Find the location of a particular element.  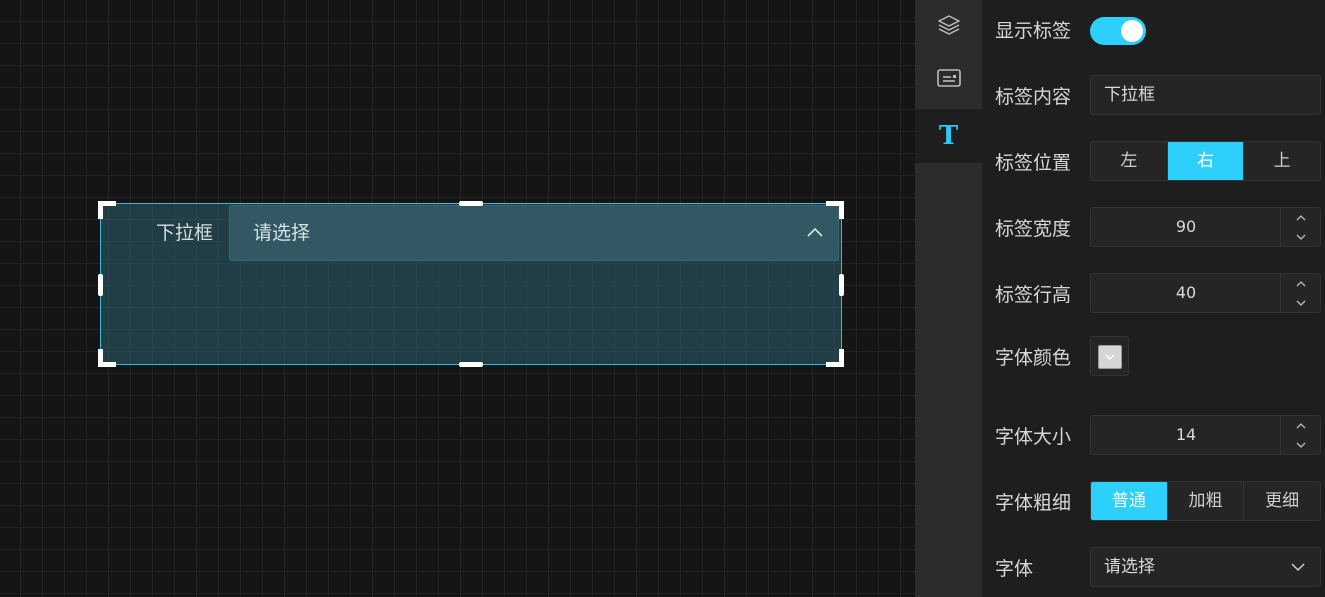

row-show-label: 显示标签 is located at coordinates (1153, 31).